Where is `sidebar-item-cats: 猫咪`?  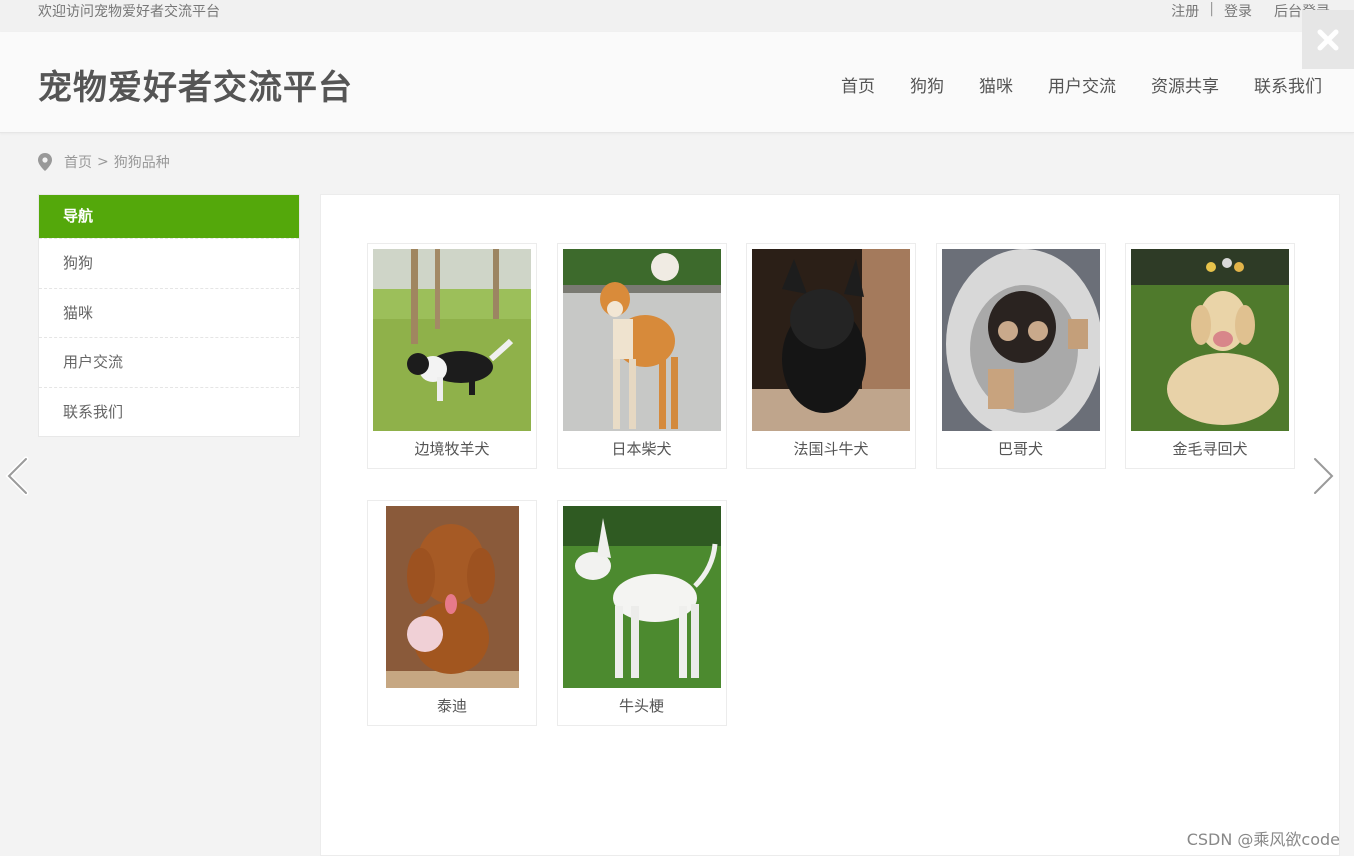
sidebar-item-cats: 猫咪 is located at coordinates (169, 312).